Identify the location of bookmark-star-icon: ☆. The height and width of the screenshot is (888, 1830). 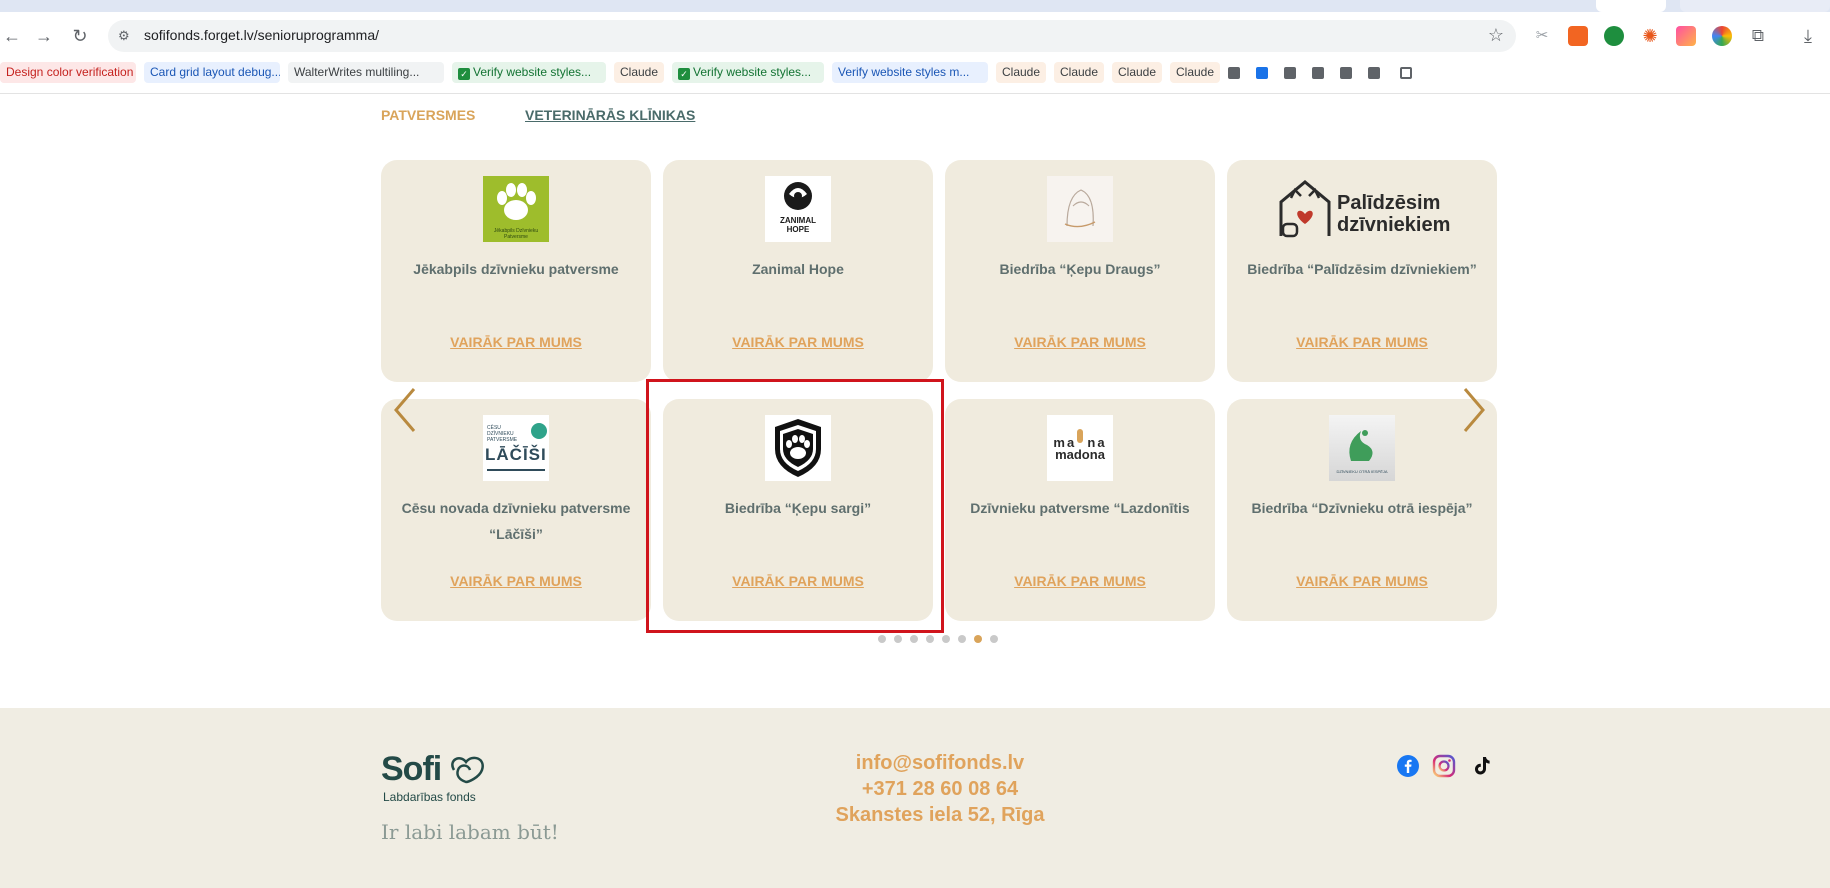
(1496, 35).